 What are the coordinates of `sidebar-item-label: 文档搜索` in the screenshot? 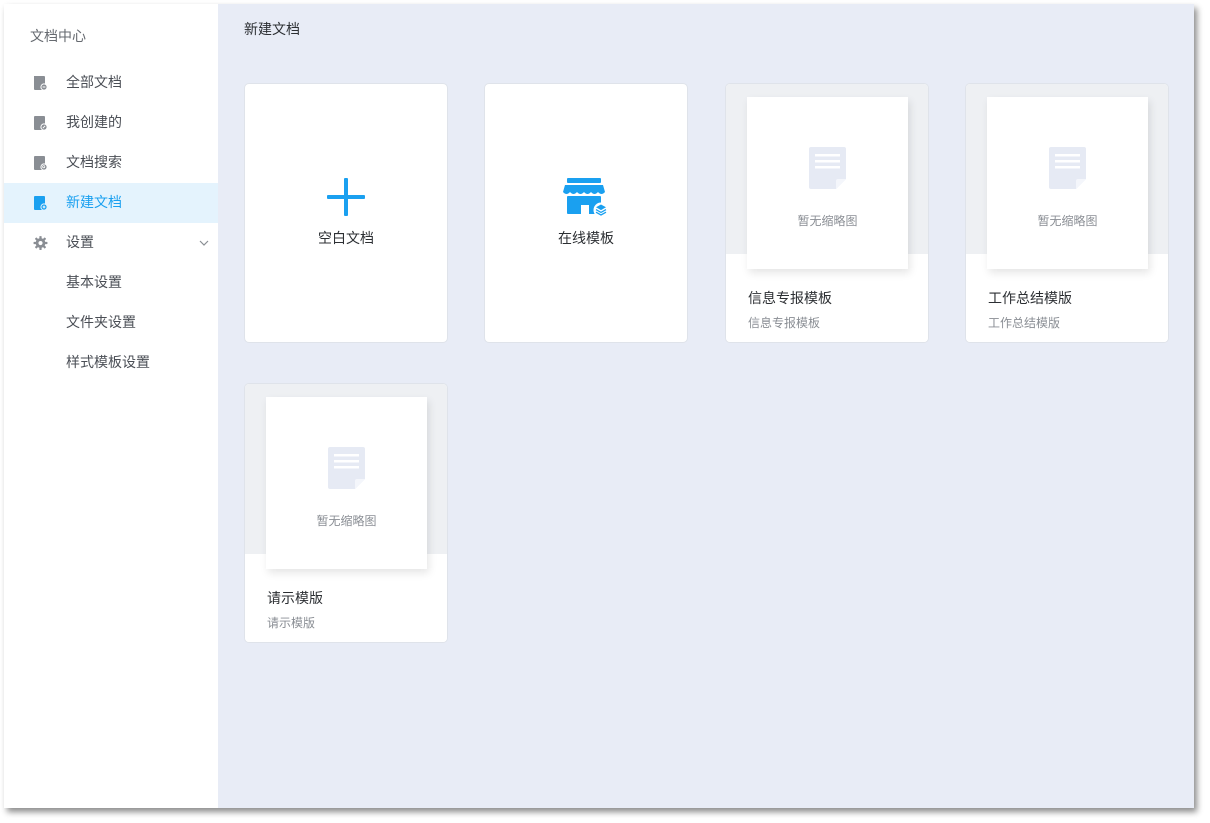 It's located at (94, 163).